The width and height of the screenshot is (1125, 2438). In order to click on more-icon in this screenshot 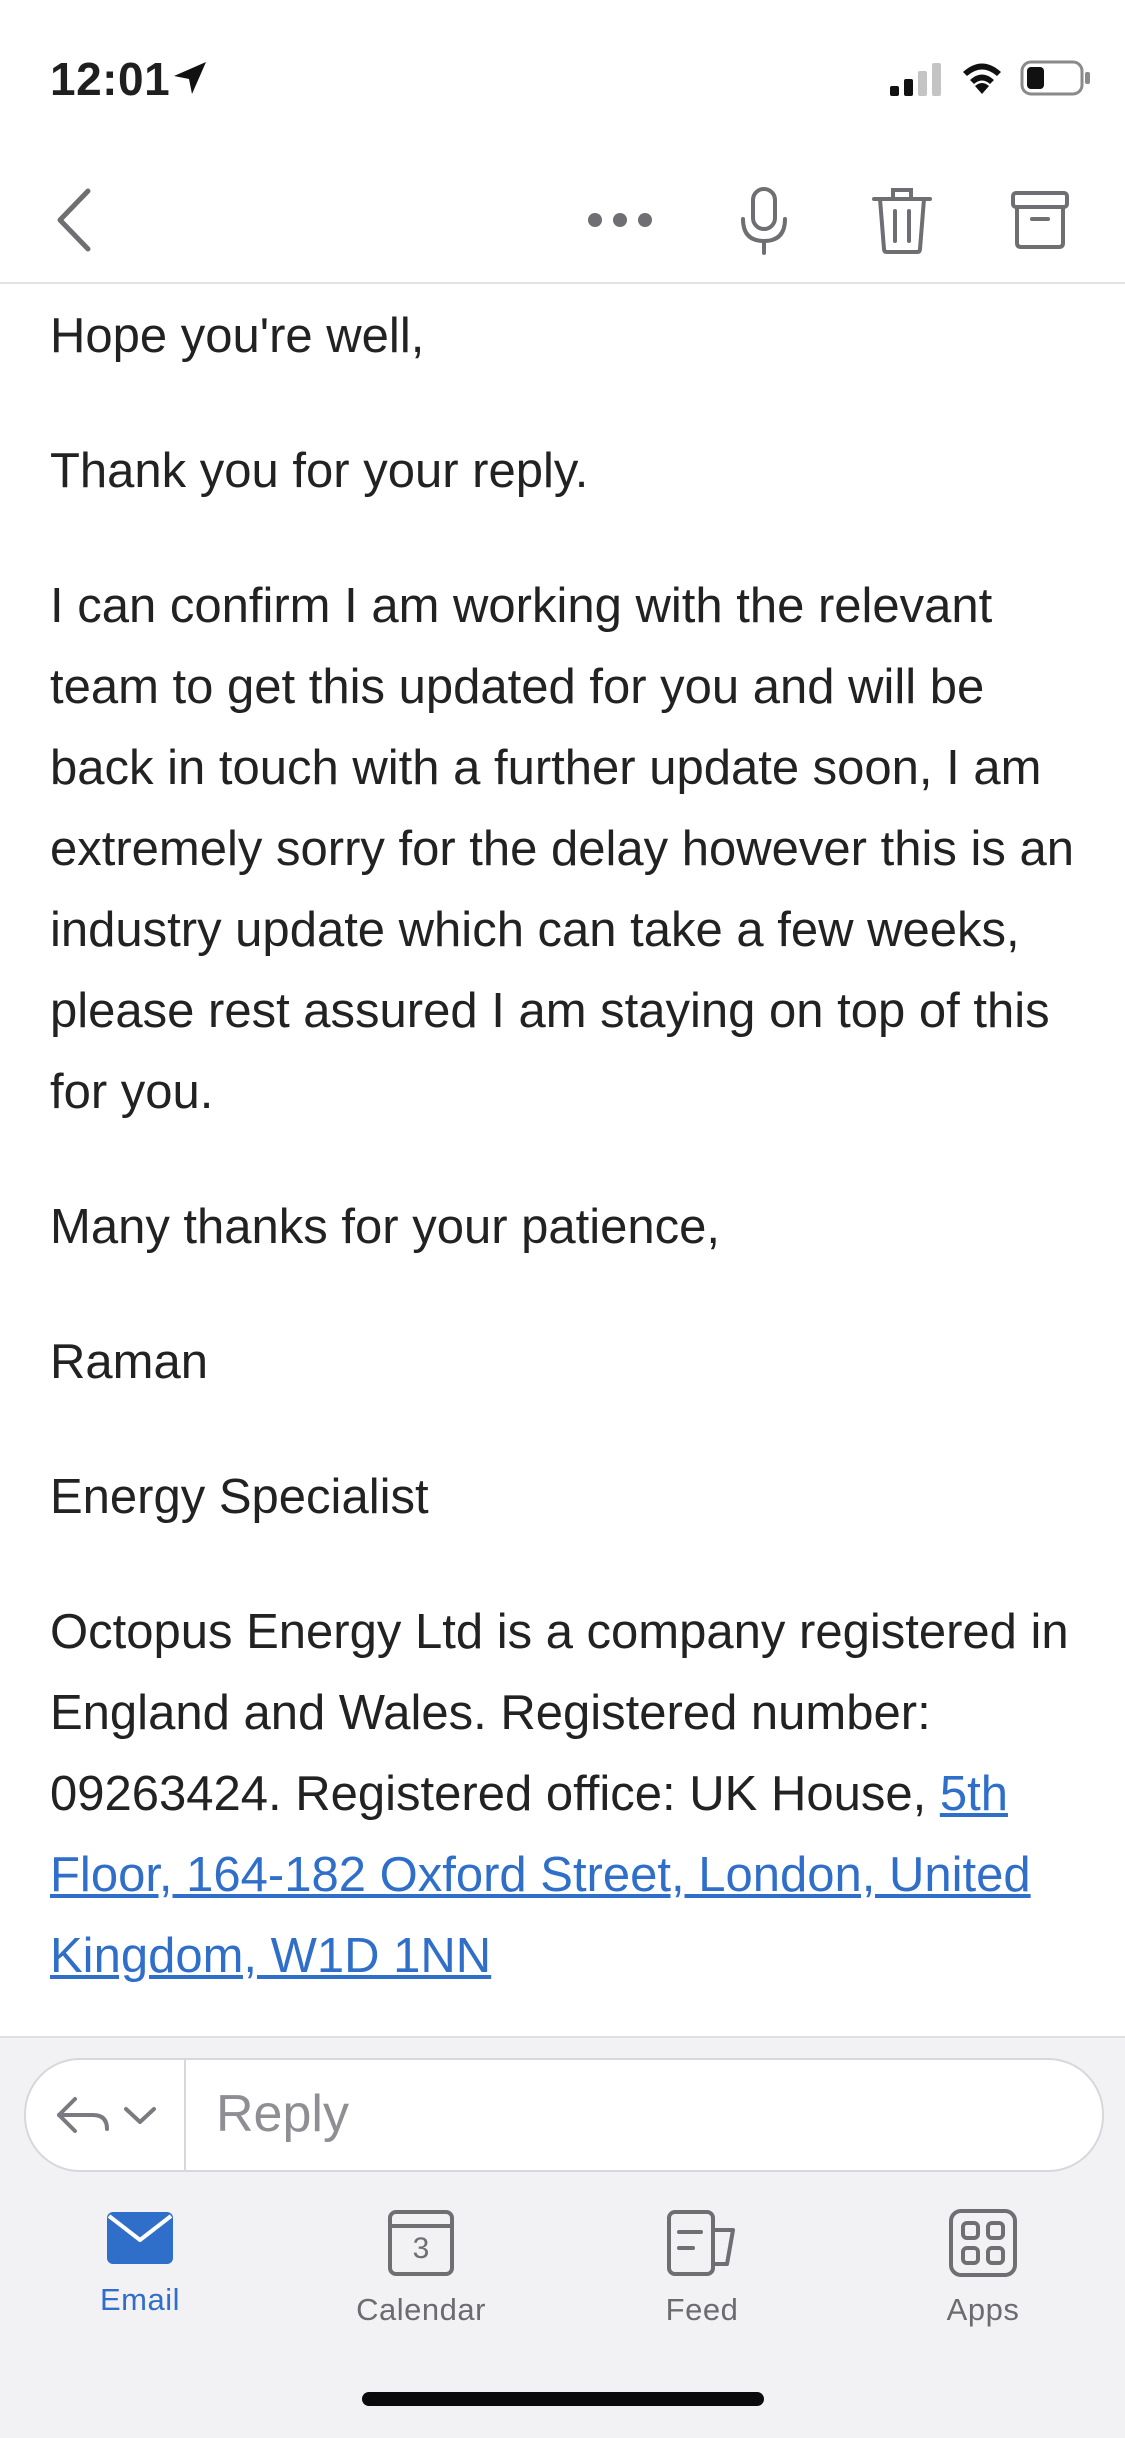, I will do `click(620, 220)`.